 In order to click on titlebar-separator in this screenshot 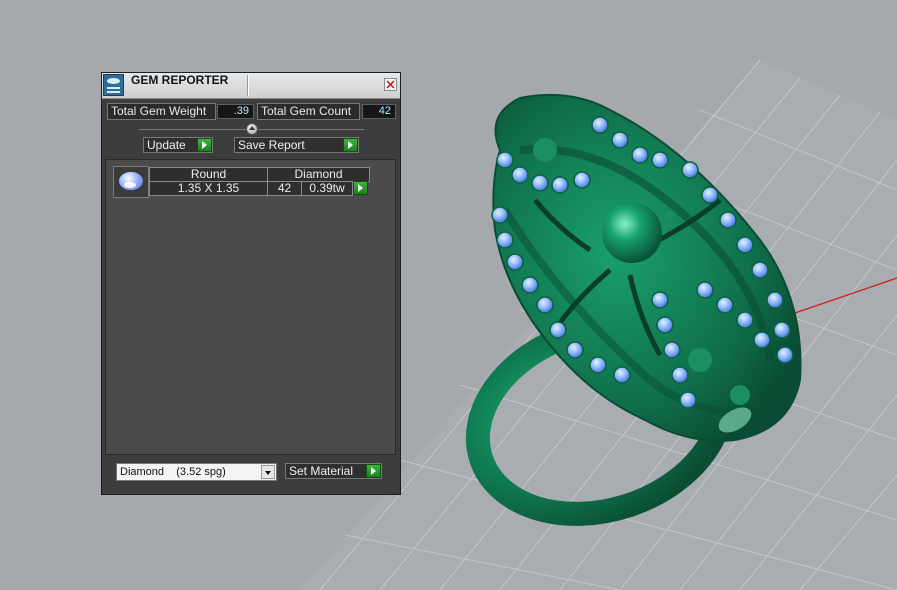, I will do `click(248, 85)`.